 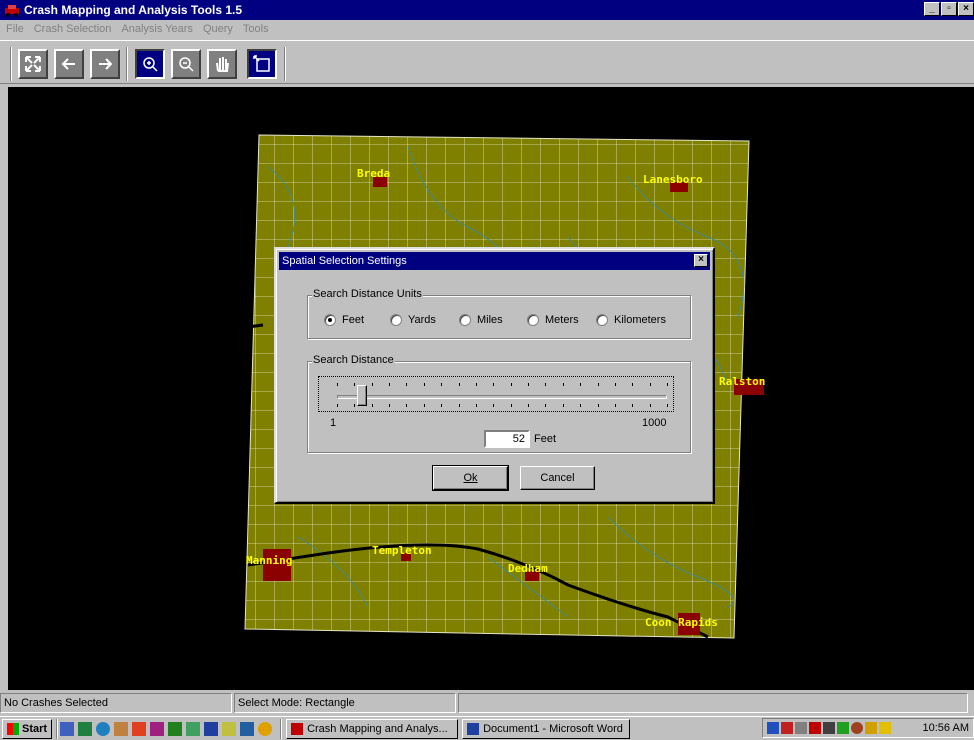 What do you see at coordinates (494, 261) in the screenshot?
I see `dialog-title-bar: Spatial Selection Settings ×` at bounding box center [494, 261].